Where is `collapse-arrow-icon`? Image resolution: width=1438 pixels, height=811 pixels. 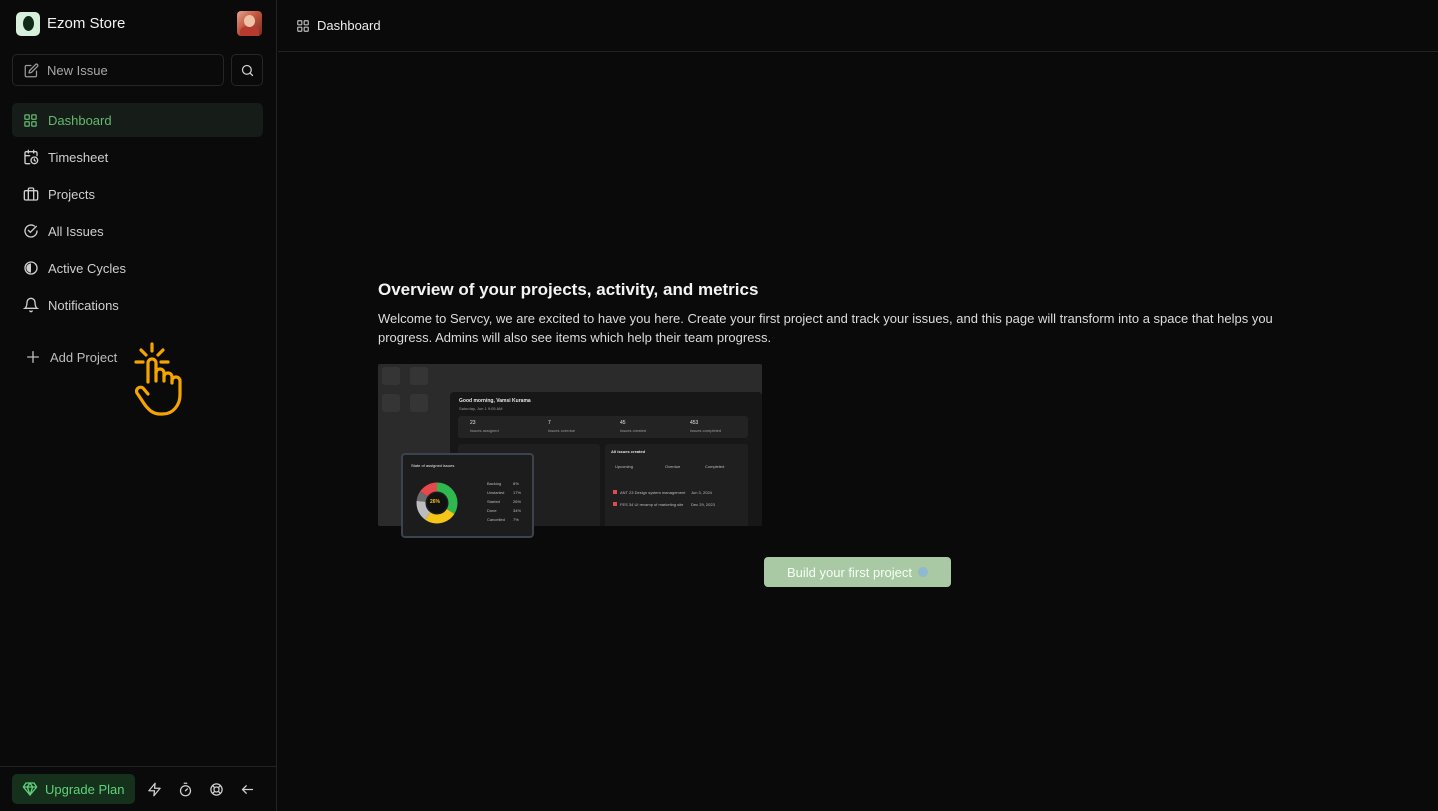
collapse-arrow-icon is located at coordinates (248, 789).